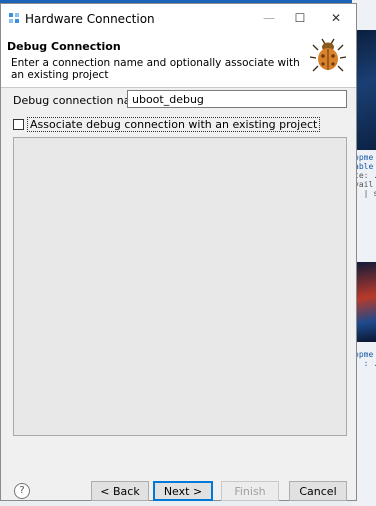  Describe the element at coordinates (269, 18) in the screenshot. I see `minimize-button: —` at that location.